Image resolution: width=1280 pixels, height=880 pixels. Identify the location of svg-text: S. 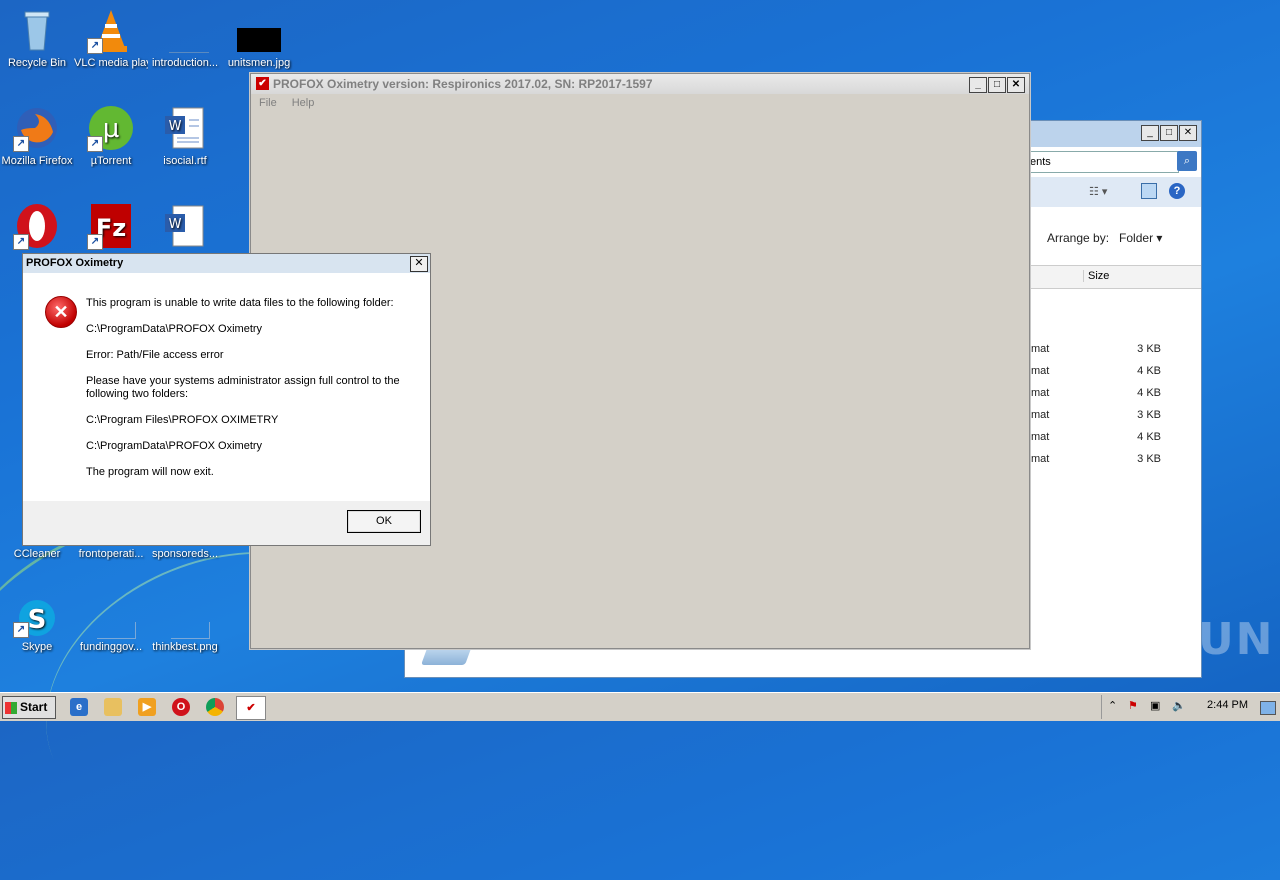
(37, 620).